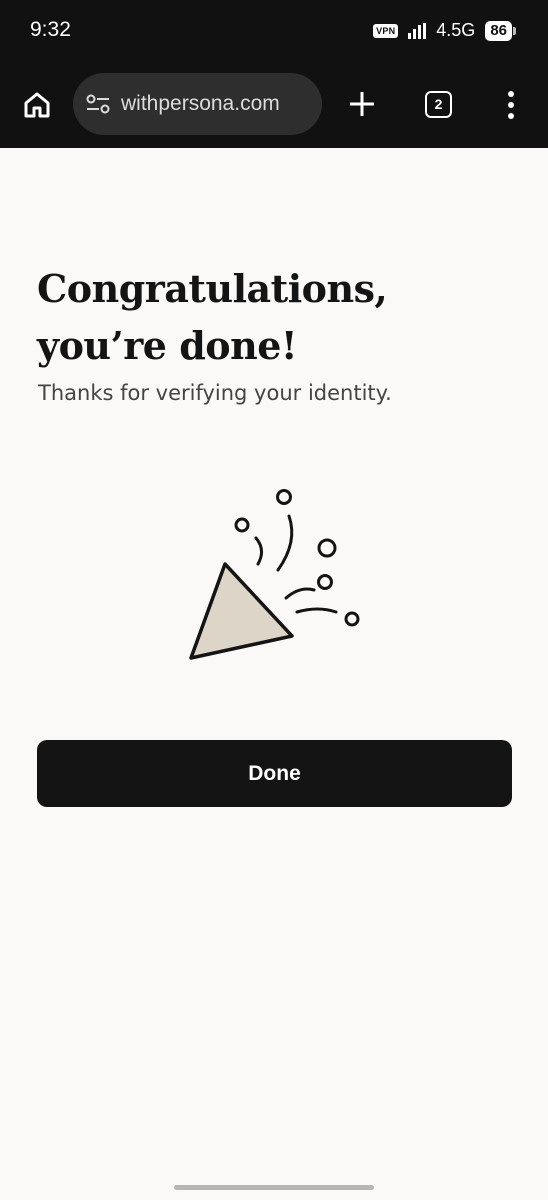 The height and width of the screenshot is (1200, 548). What do you see at coordinates (212, 317) in the screenshot?
I see `page-title: Congratulations, you’re done!` at bounding box center [212, 317].